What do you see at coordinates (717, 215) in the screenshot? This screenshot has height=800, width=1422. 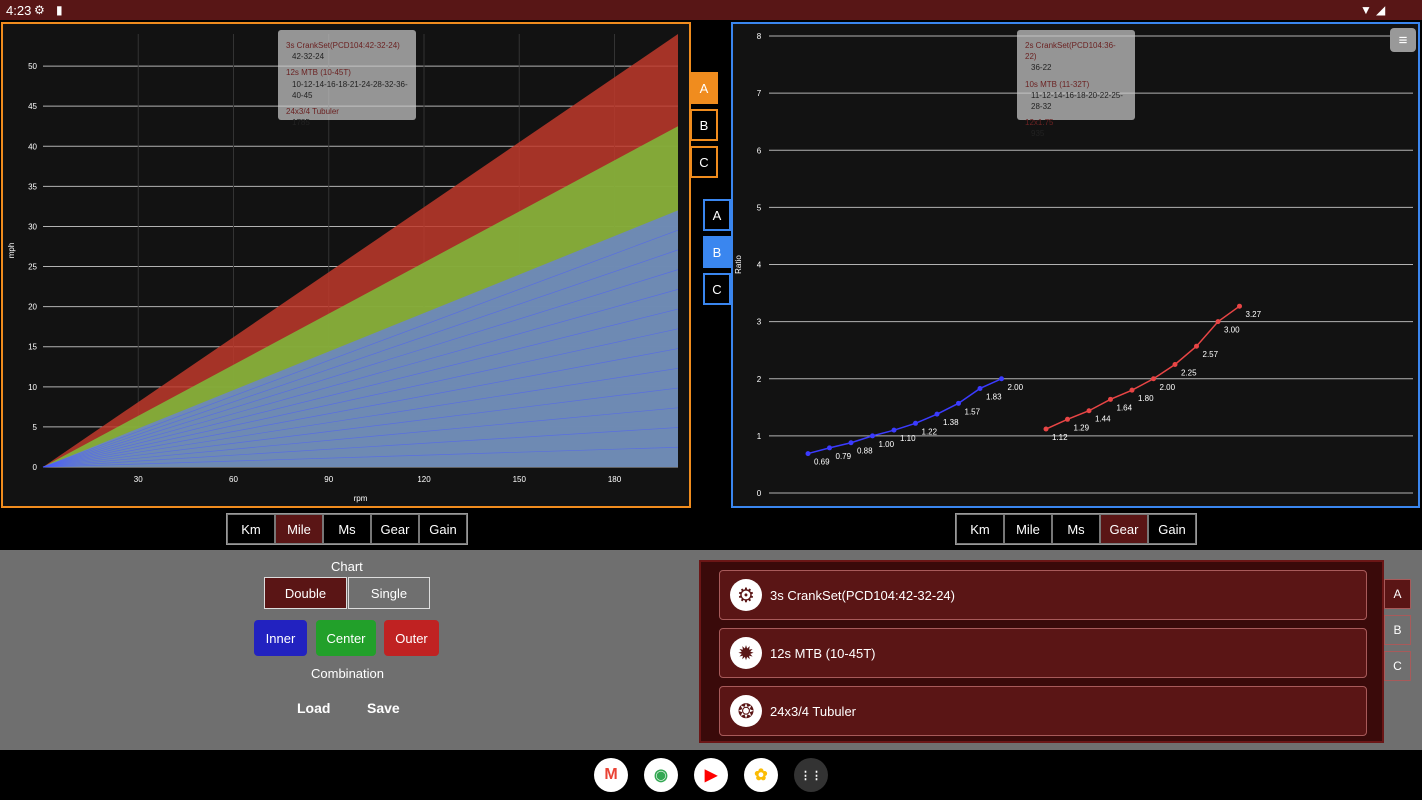 I see `right-select-a: A` at bounding box center [717, 215].